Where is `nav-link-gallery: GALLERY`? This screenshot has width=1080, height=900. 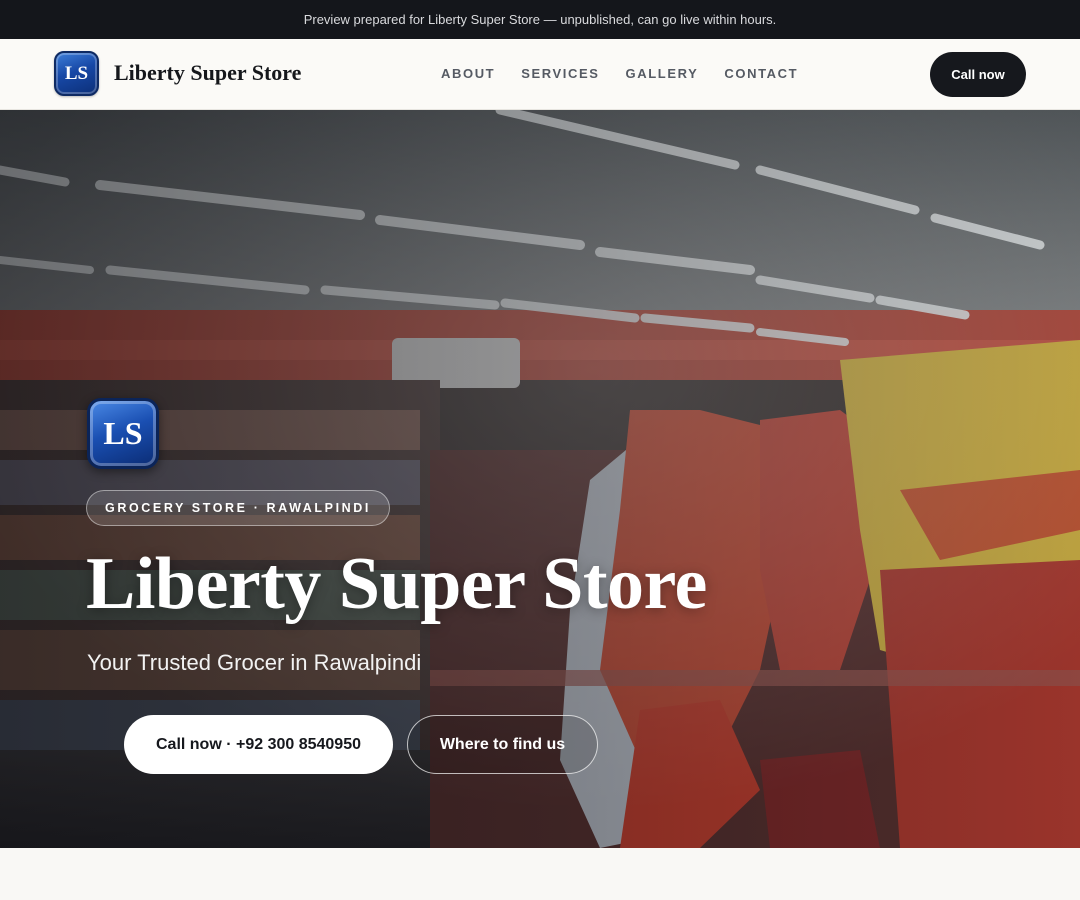 nav-link-gallery: GALLERY is located at coordinates (662, 73).